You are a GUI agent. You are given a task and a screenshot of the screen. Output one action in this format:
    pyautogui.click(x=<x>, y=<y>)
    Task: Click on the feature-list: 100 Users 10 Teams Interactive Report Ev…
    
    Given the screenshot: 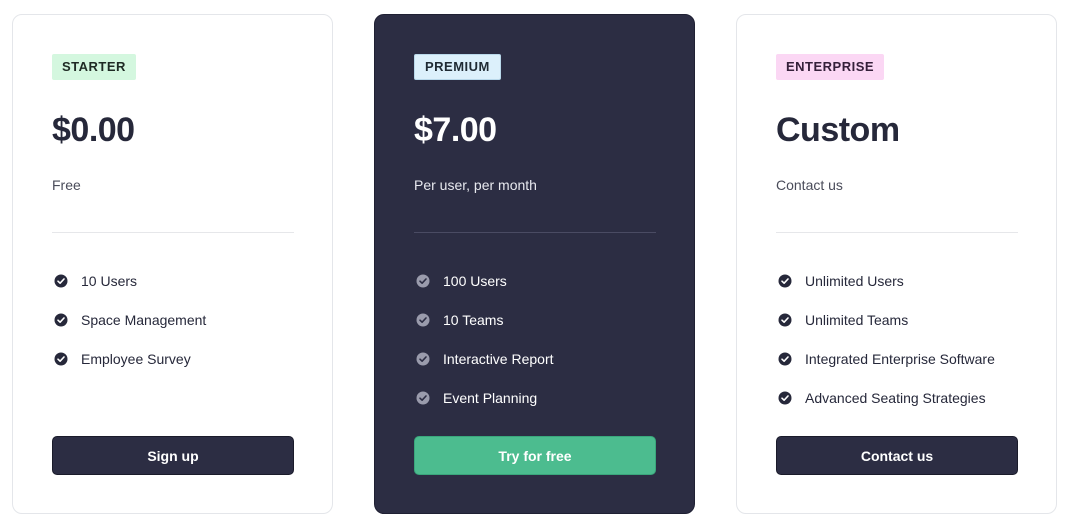 What is the action you would take?
    pyautogui.click(x=484, y=339)
    